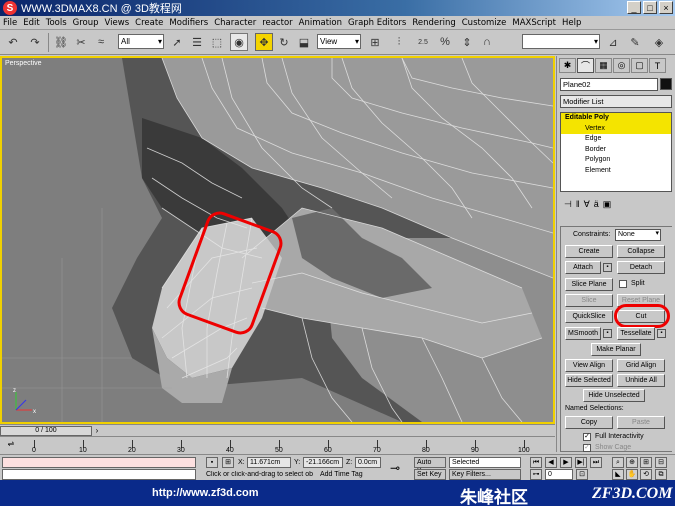  What do you see at coordinates (46, 431) in the screenshot?
I see `time-slider-thumb: 0 / 100` at bounding box center [46, 431].